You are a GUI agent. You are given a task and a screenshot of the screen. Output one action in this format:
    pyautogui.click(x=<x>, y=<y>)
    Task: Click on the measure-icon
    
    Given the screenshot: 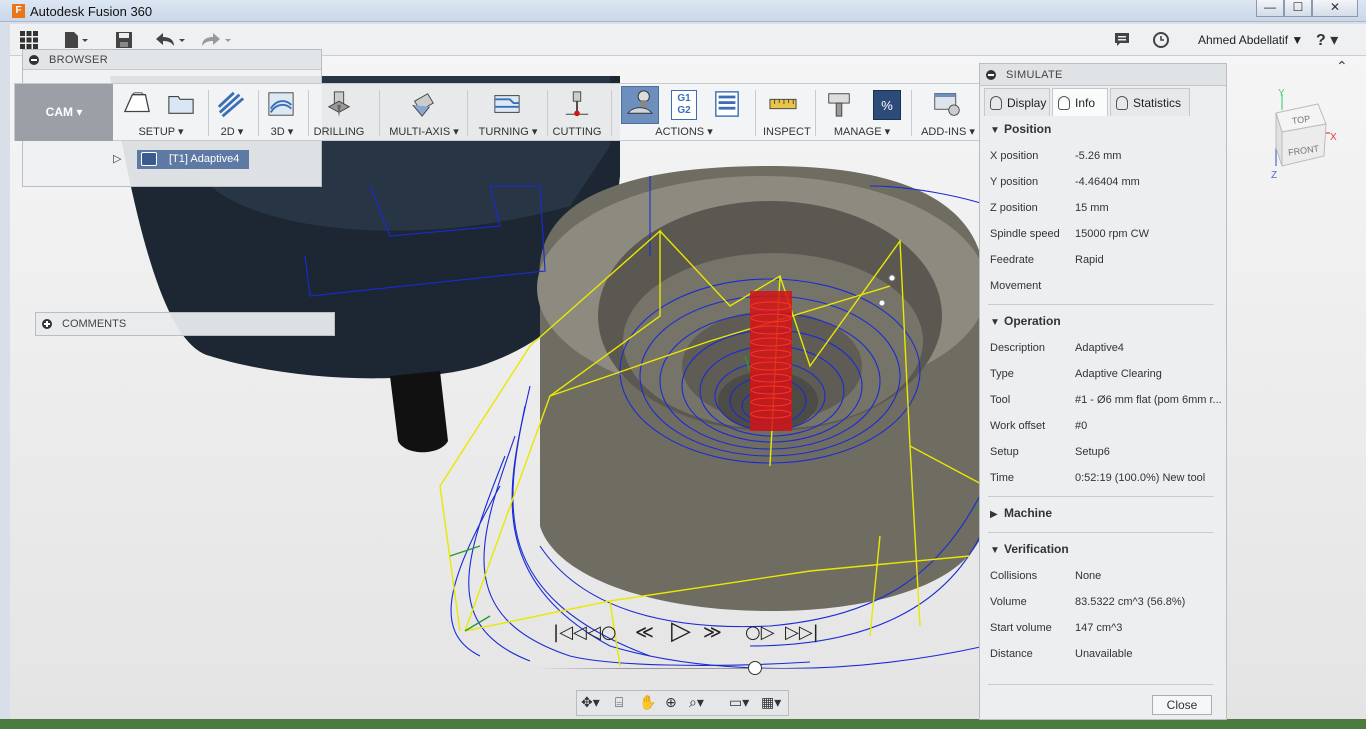 What is the action you would take?
    pyautogui.click(x=783, y=104)
    